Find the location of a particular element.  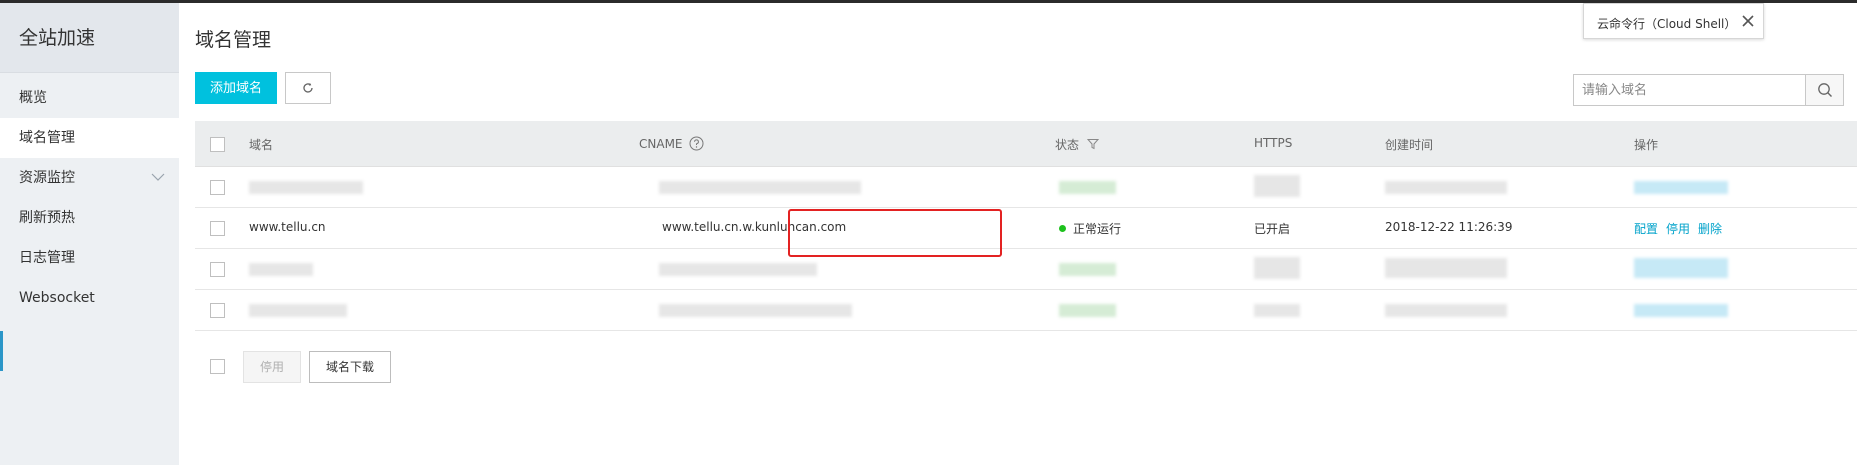

cname-cell: www.tellu.cn.w.kunluncan.com is located at coordinates (754, 227).